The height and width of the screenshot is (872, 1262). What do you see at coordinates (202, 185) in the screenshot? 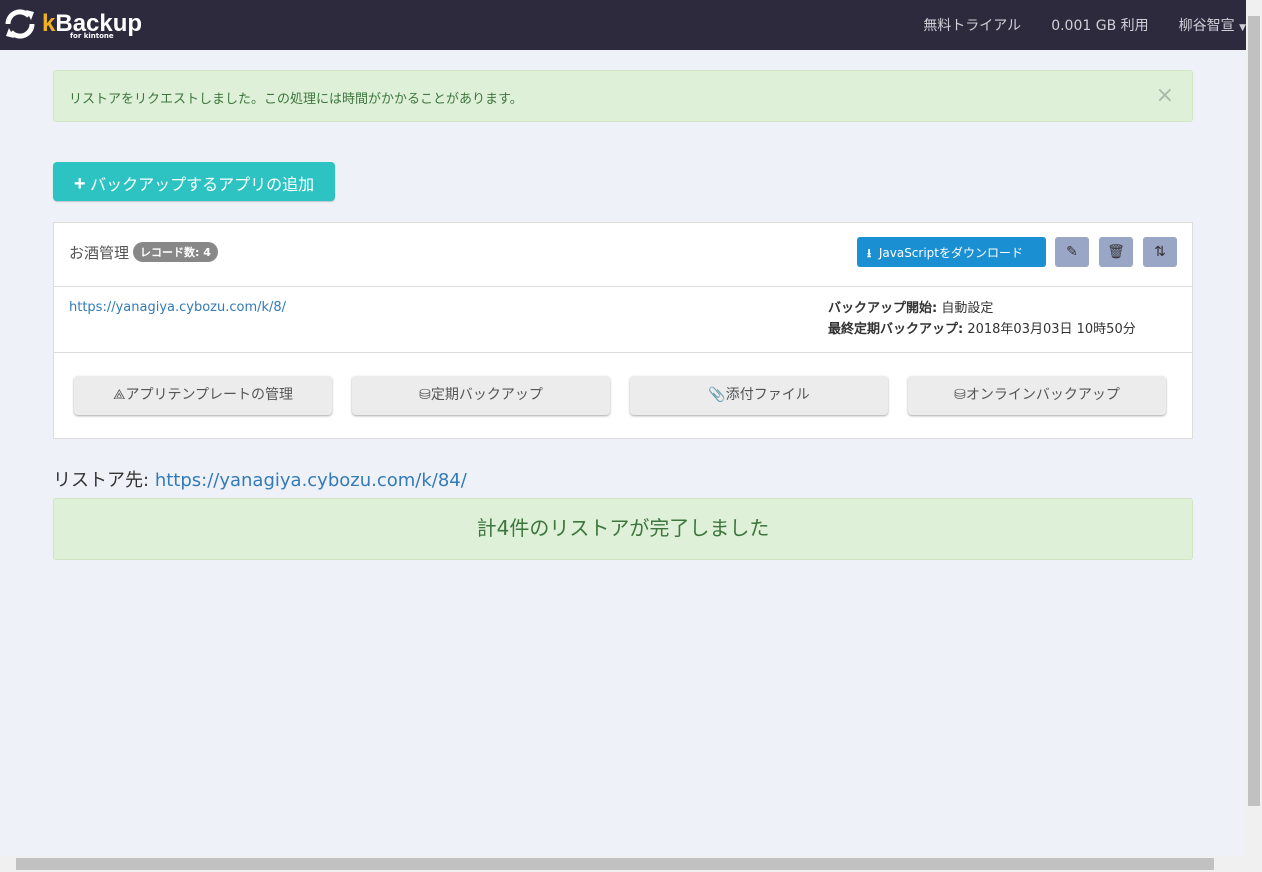
I see `add-app-label: バックアップするアプリの追加` at bounding box center [202, 185].